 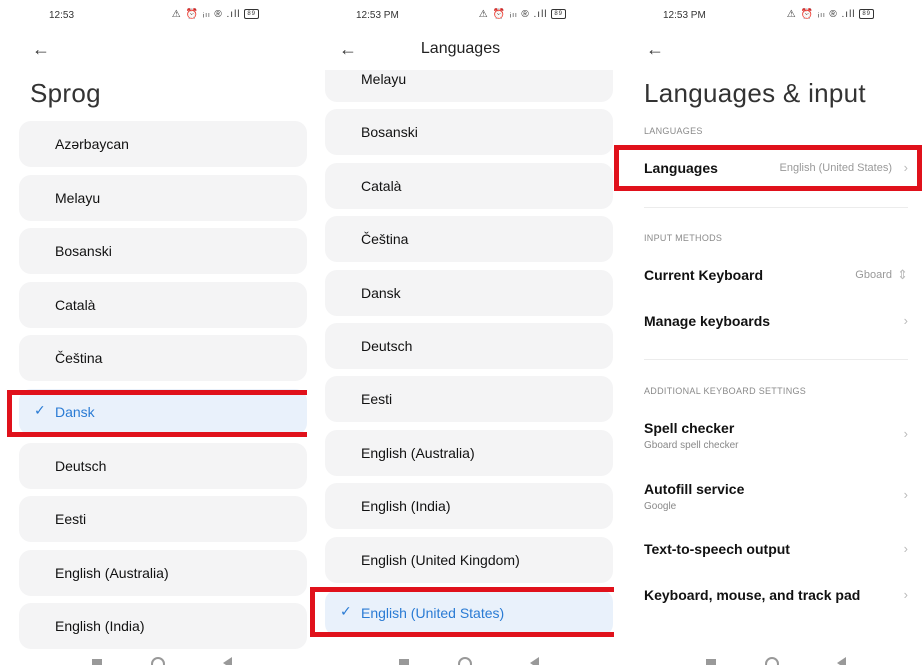 What do you see at coordinates (660, 506) in the screenshot?
I see `row-subtitle: Google` at bounding box center [660, 506].